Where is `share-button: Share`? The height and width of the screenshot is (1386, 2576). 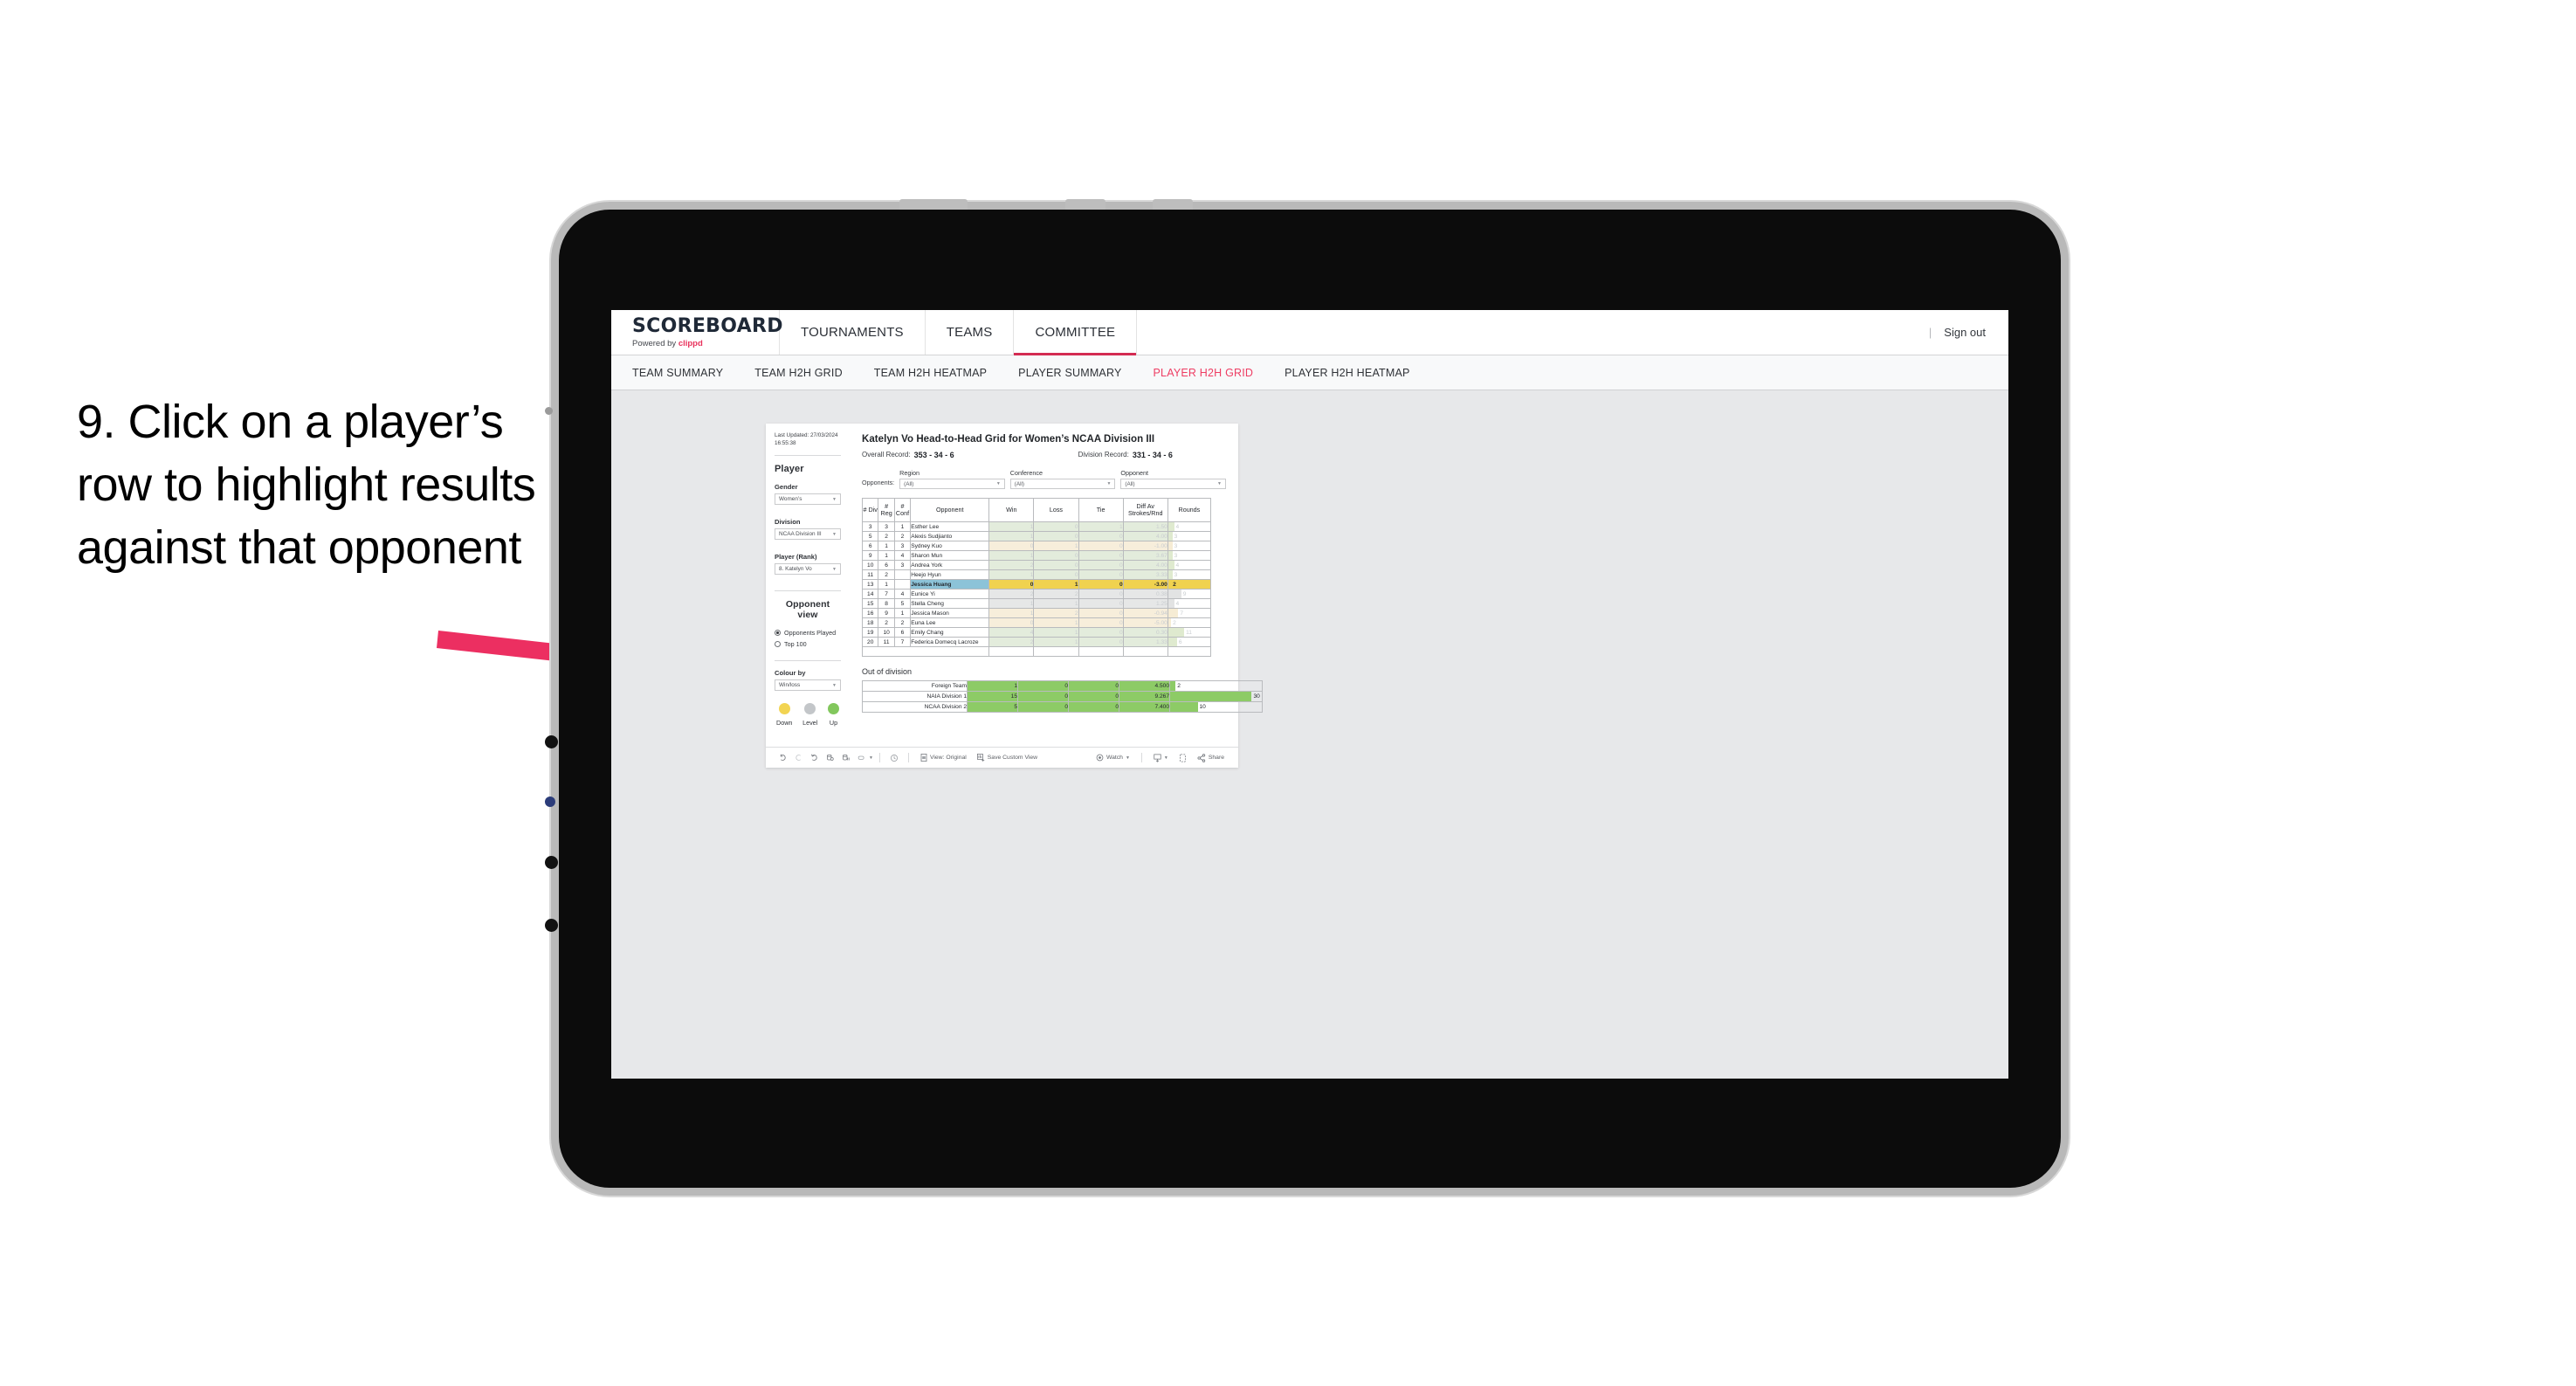
share-button: Share is located at coordinates (1210, 757).